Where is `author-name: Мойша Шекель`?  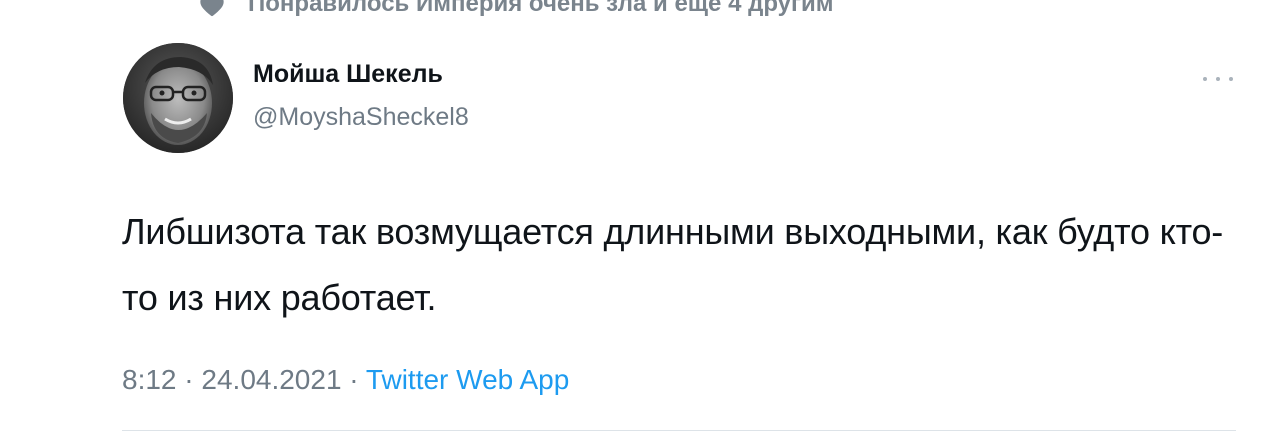 author-name: Мойша Шекель is located at coordinates (348, 74).